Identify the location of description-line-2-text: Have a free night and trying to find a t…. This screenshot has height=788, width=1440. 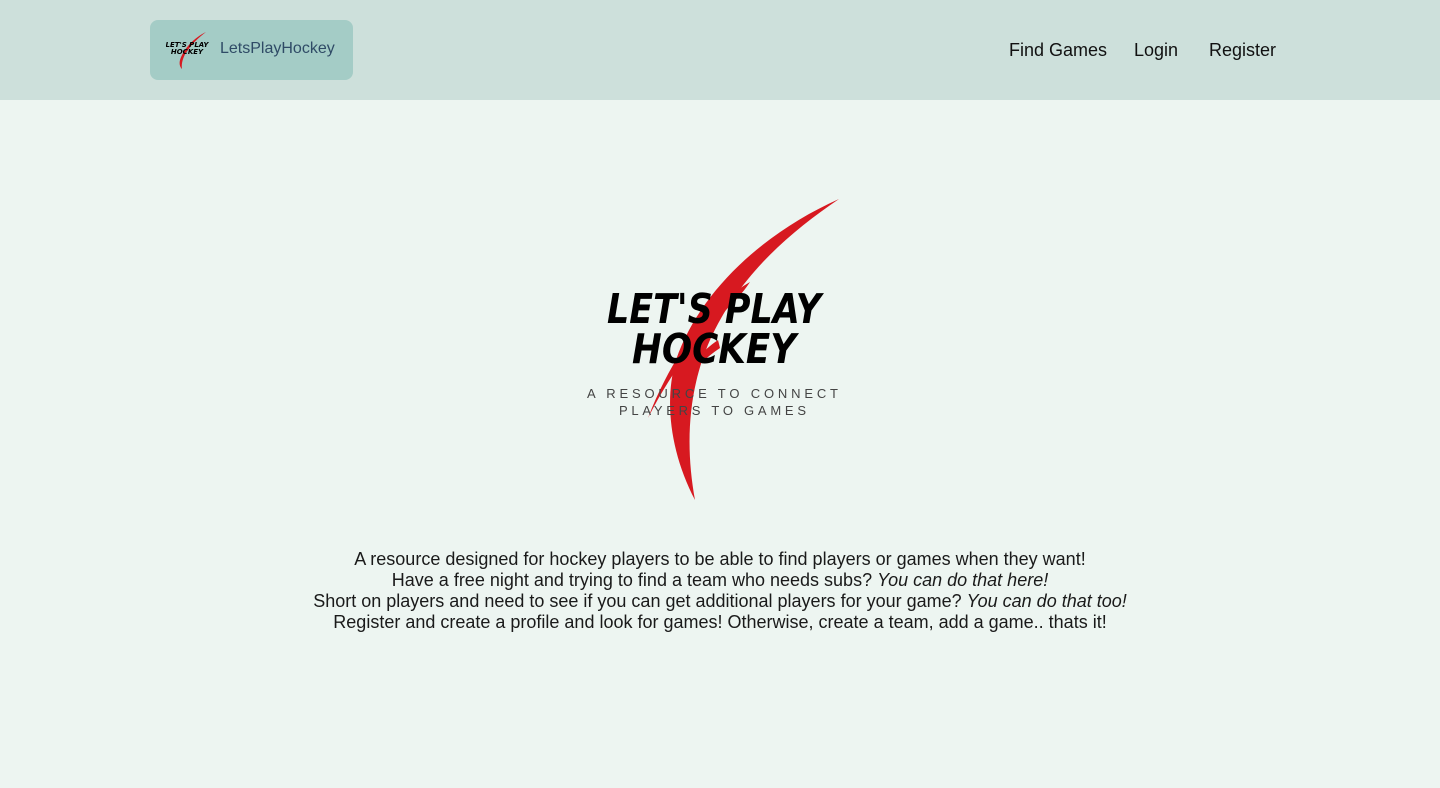
(634, 580).